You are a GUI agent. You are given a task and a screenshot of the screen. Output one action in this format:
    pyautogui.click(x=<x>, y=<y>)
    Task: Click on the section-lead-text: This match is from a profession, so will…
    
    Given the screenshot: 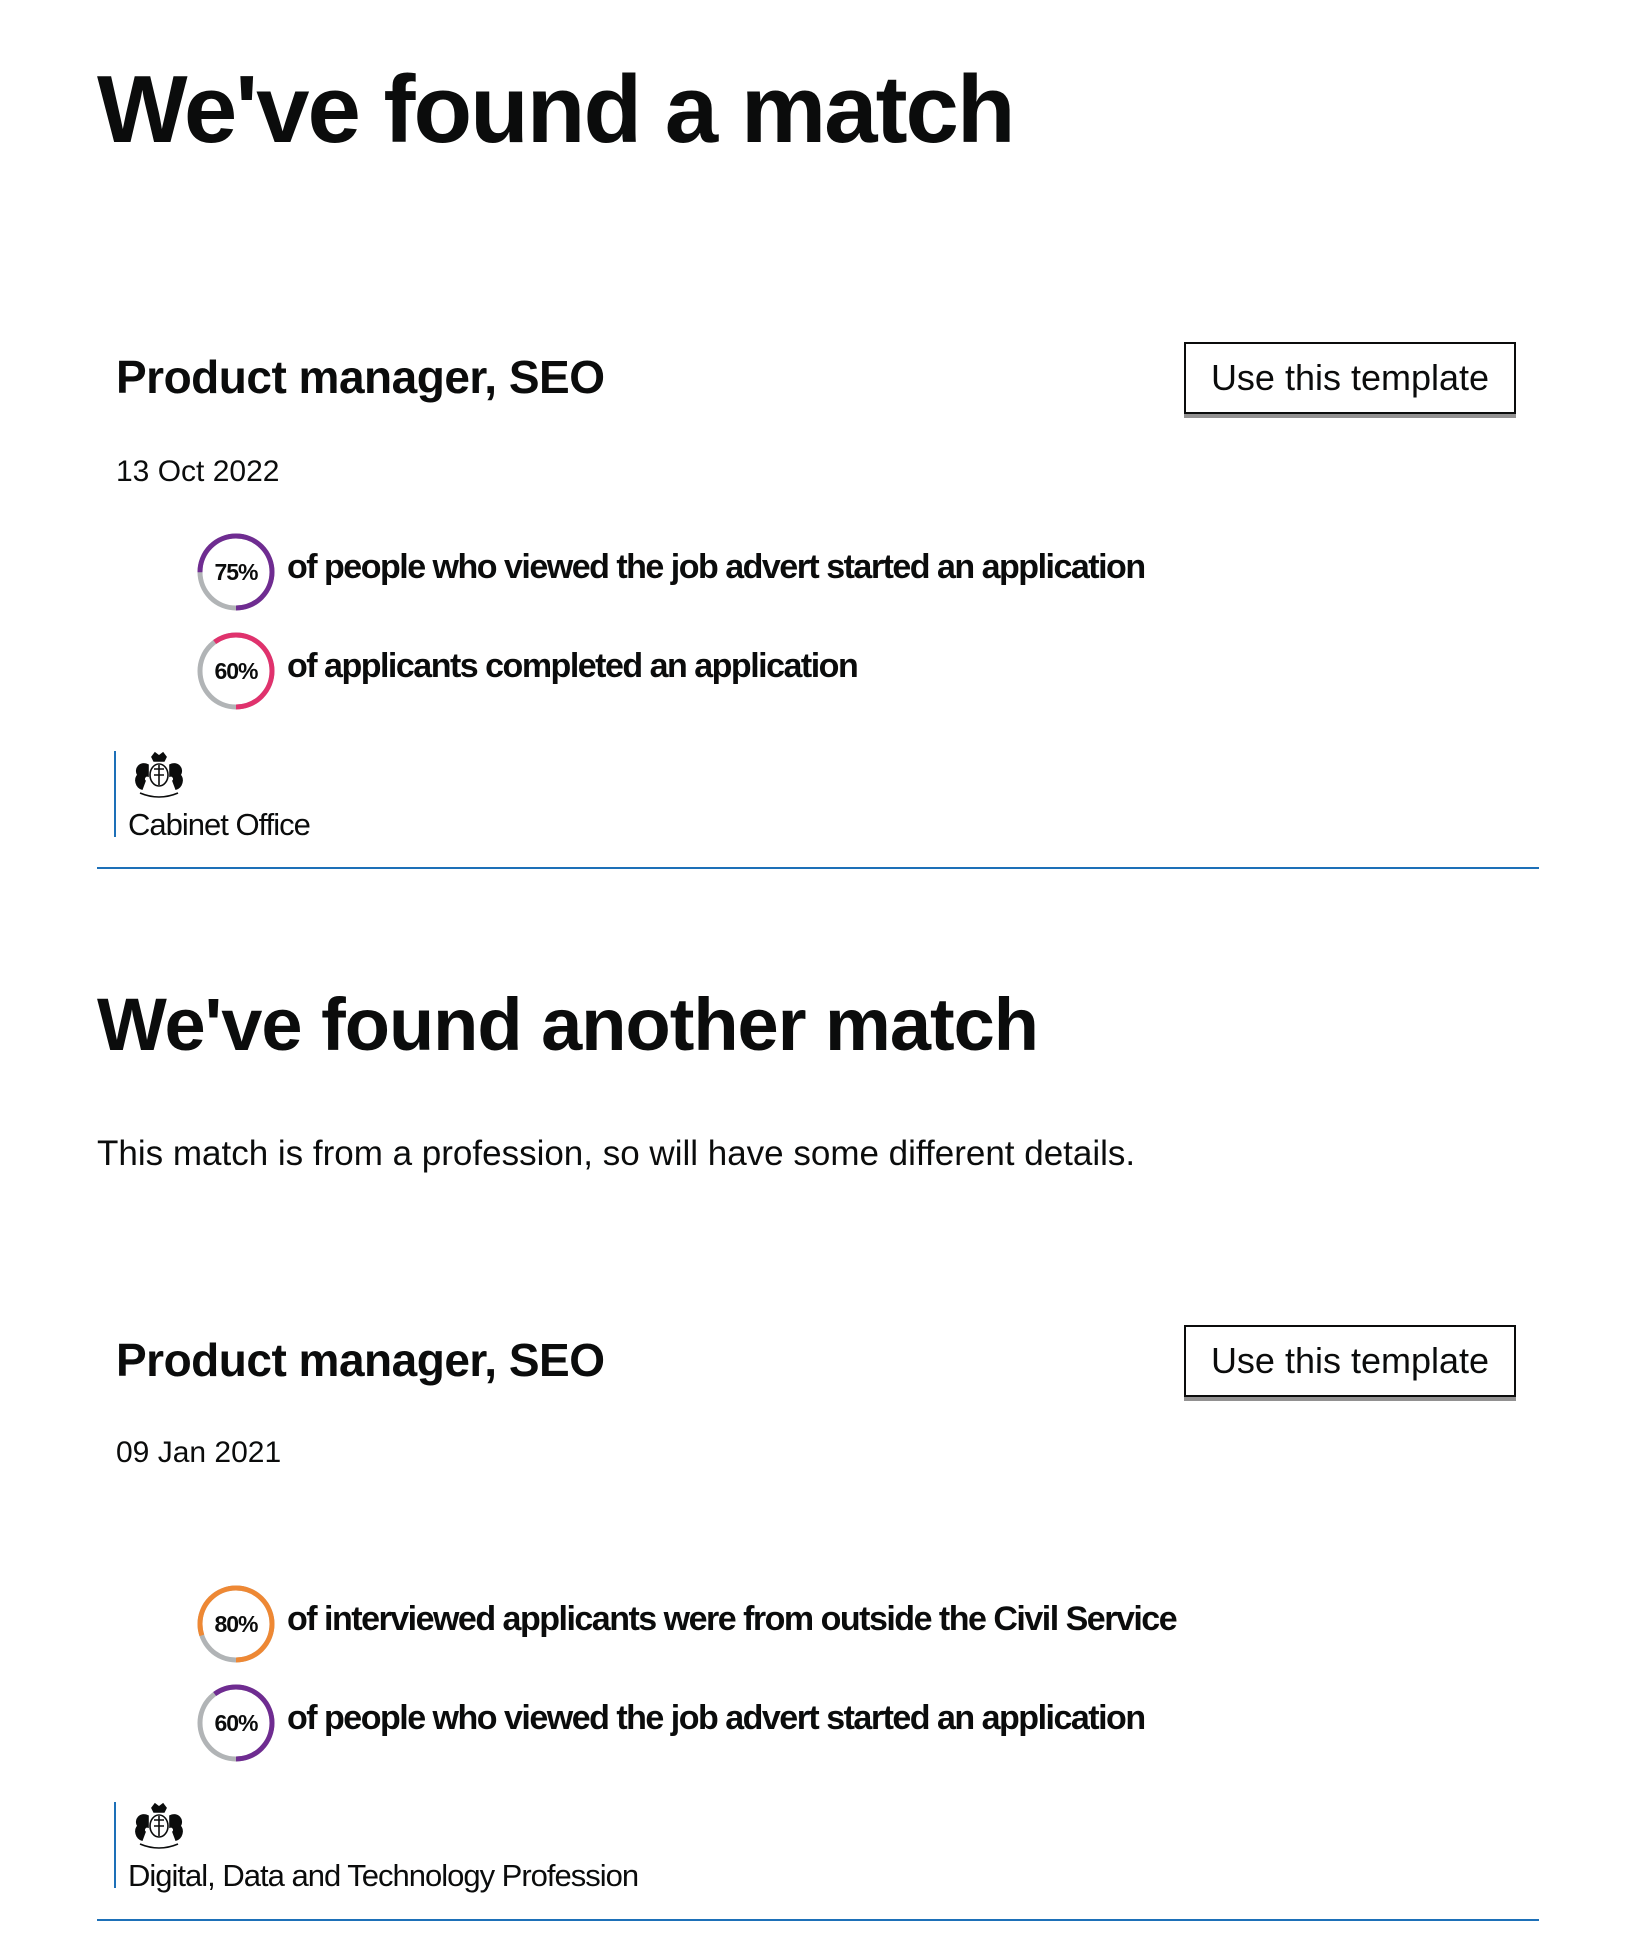 What is the action you would take?
    pyautogui.click(x=616, y=1153)
    